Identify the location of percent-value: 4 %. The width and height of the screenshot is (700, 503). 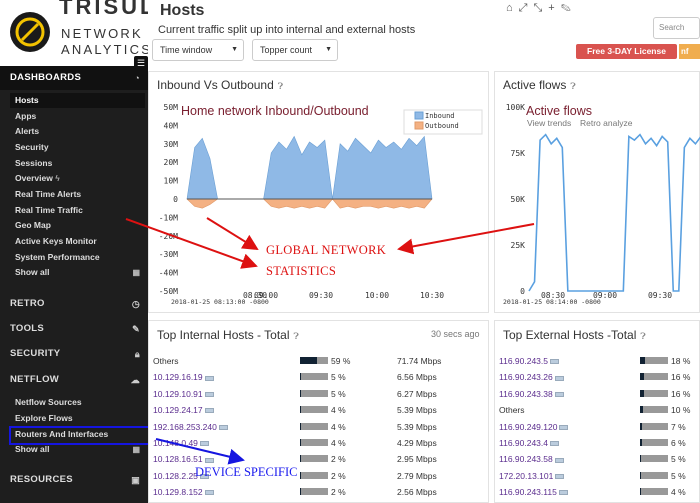
(338, 426).